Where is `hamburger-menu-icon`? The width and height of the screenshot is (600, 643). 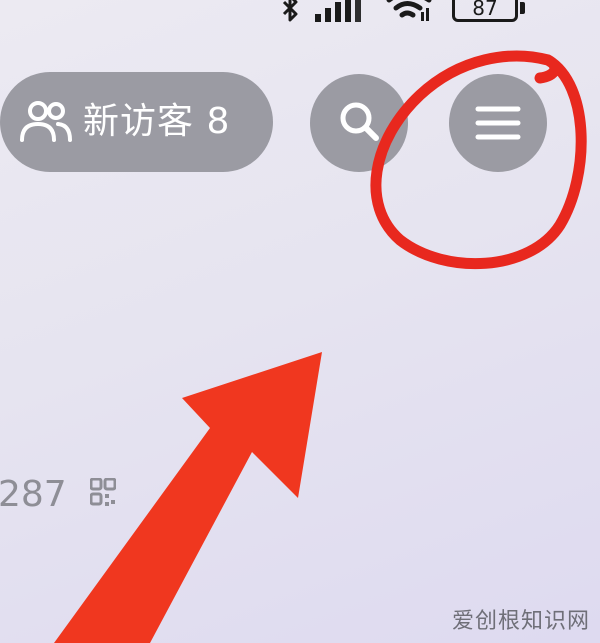
hamburger-menu-icon is located at coordinates (498, 123).